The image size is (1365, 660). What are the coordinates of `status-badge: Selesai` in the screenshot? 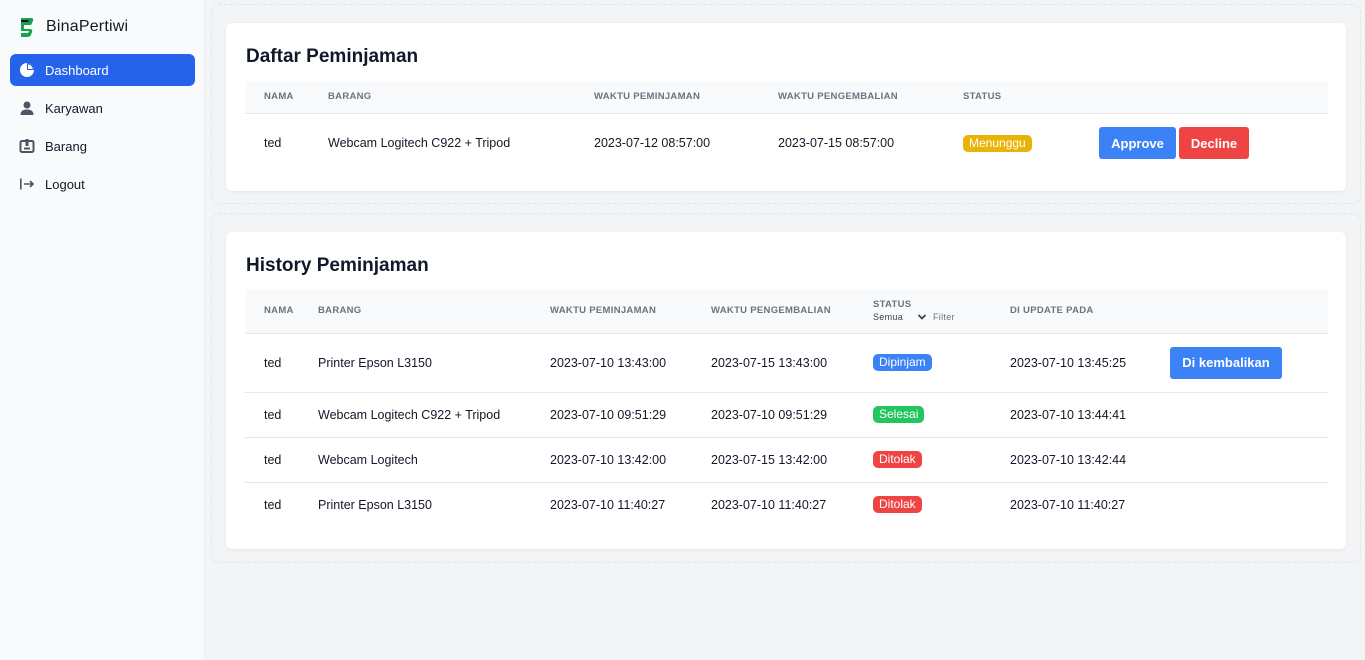 It's located at (899, 414).